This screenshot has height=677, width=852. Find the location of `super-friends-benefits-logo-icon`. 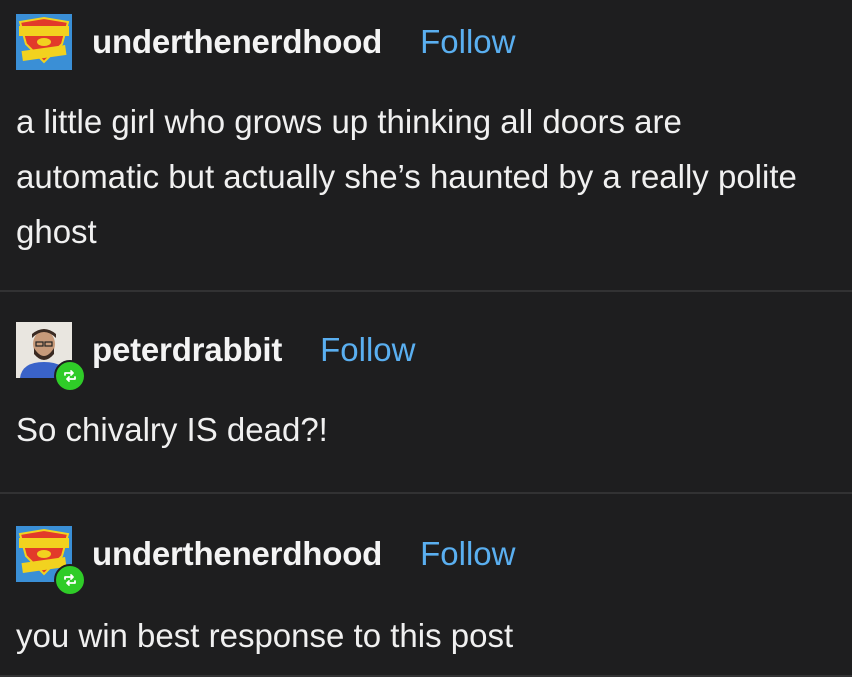

super-friends-benefits-logo-icon is located at coordinates (44, 42).